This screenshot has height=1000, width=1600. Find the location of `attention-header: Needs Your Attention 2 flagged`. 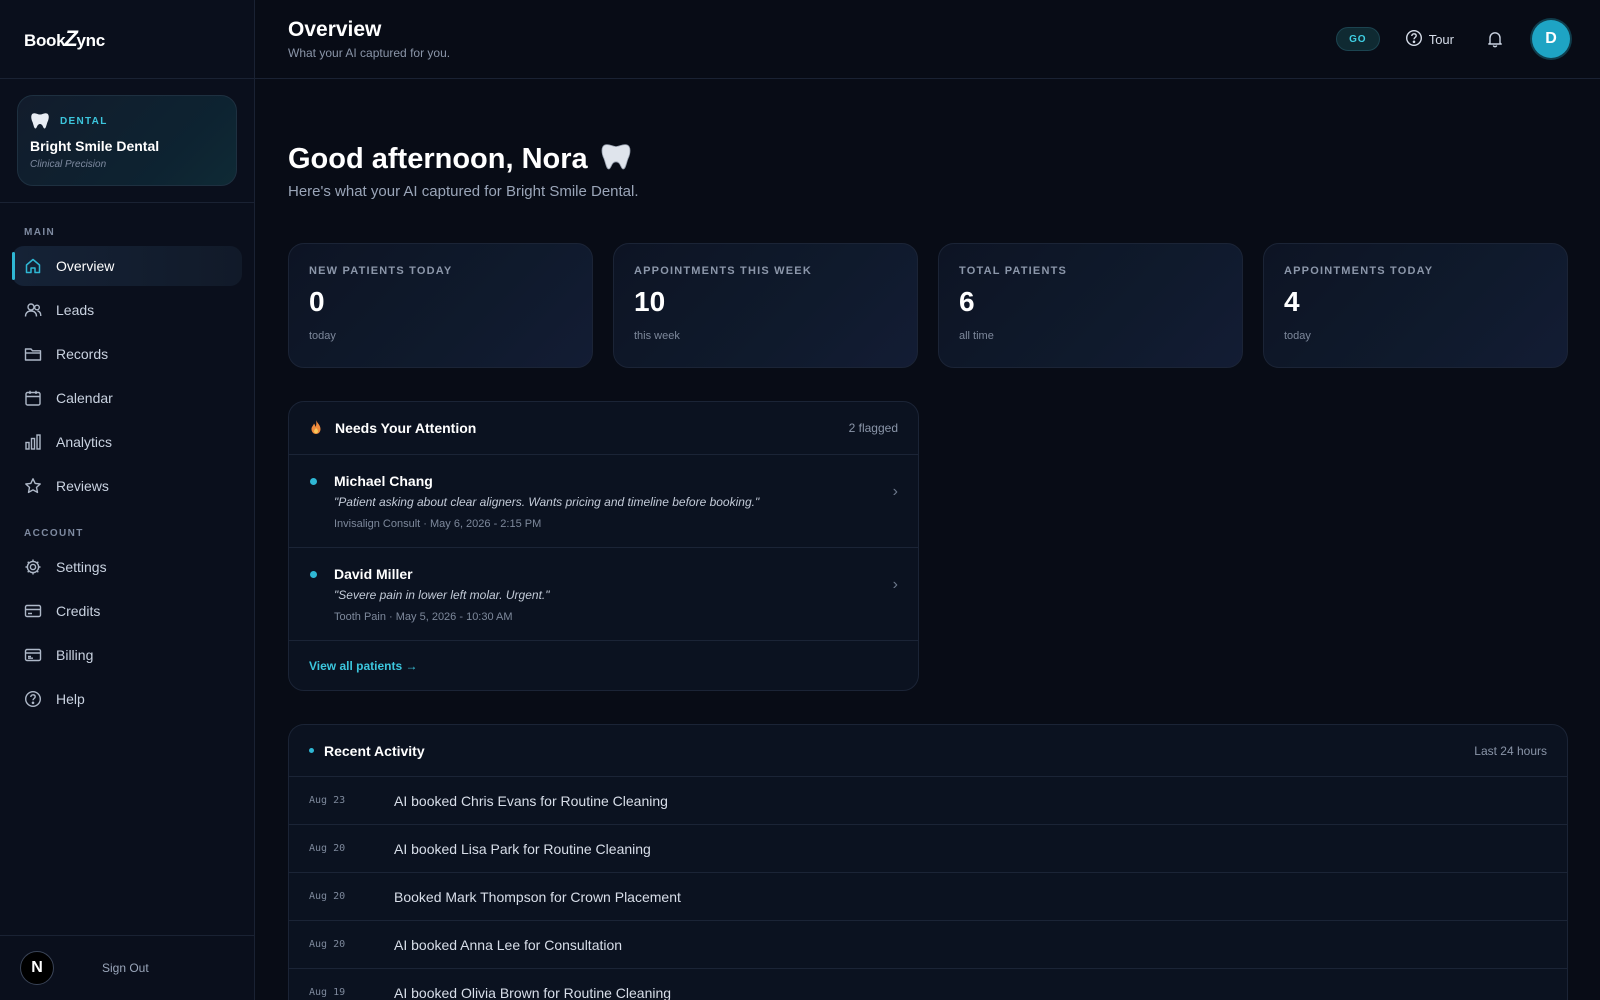

attention-header: Needs Your Attention 2 flagged is located at coordinates (603, 428).